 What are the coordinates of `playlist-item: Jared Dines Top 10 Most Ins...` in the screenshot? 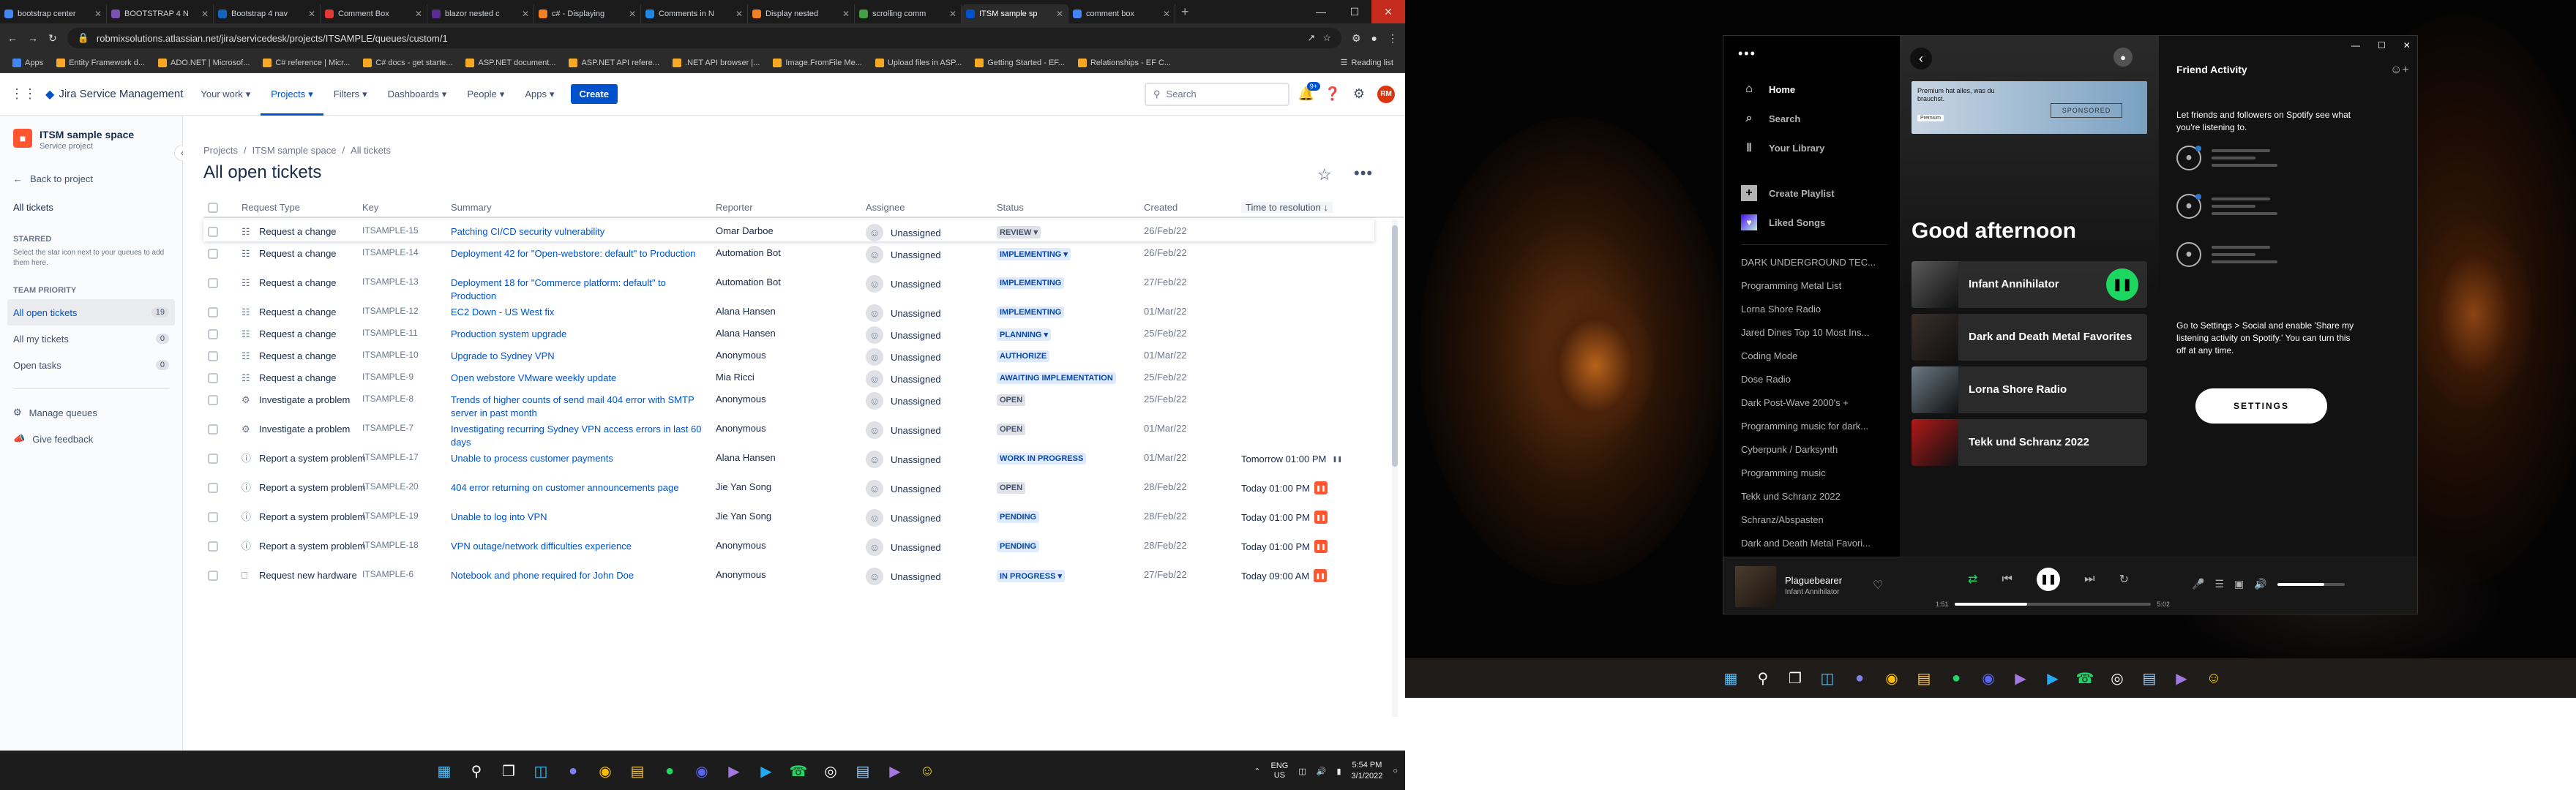 It's located at (1814, 333).